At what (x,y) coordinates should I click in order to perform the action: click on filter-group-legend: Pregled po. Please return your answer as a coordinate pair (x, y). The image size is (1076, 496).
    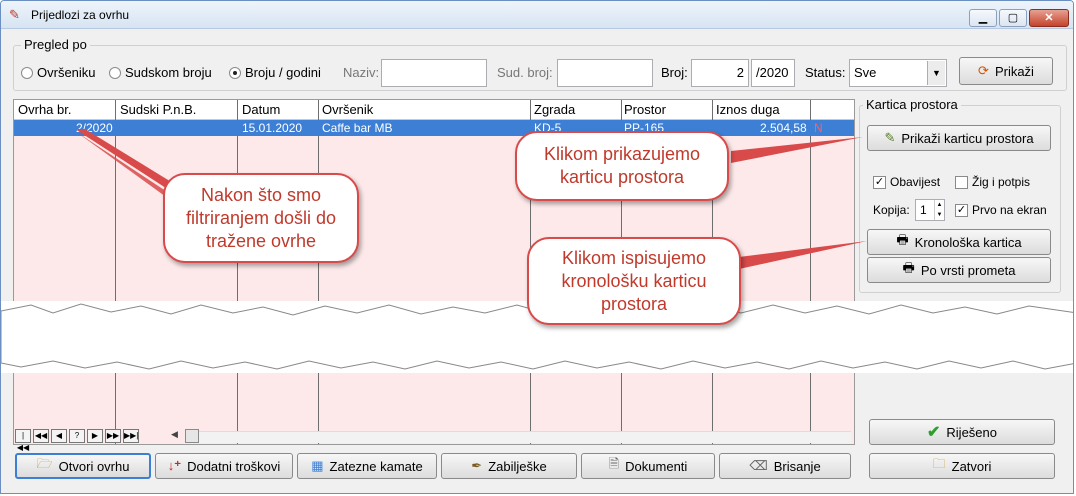
    Looking at the image, I should click on (55, 44).